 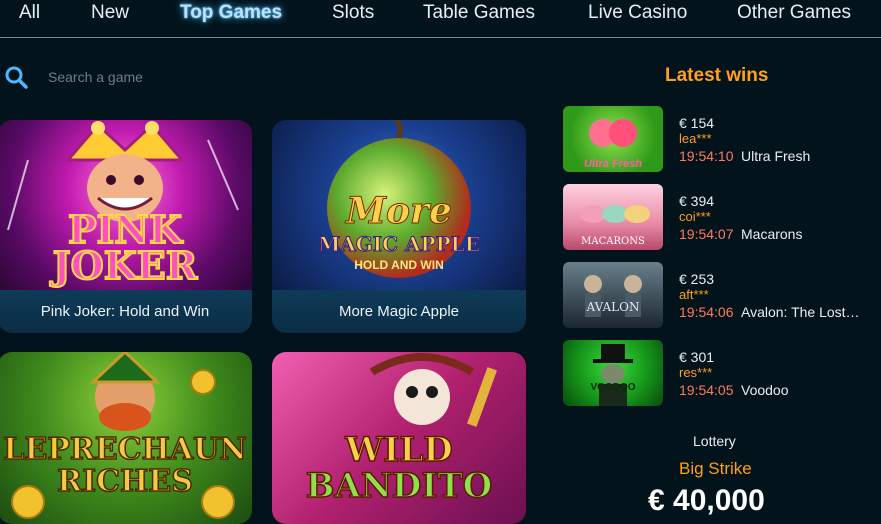 What do you see at coordinates (399, 211) in the screenshot?
I see `game-logo-line1: More` at bounding box center [399, 211].